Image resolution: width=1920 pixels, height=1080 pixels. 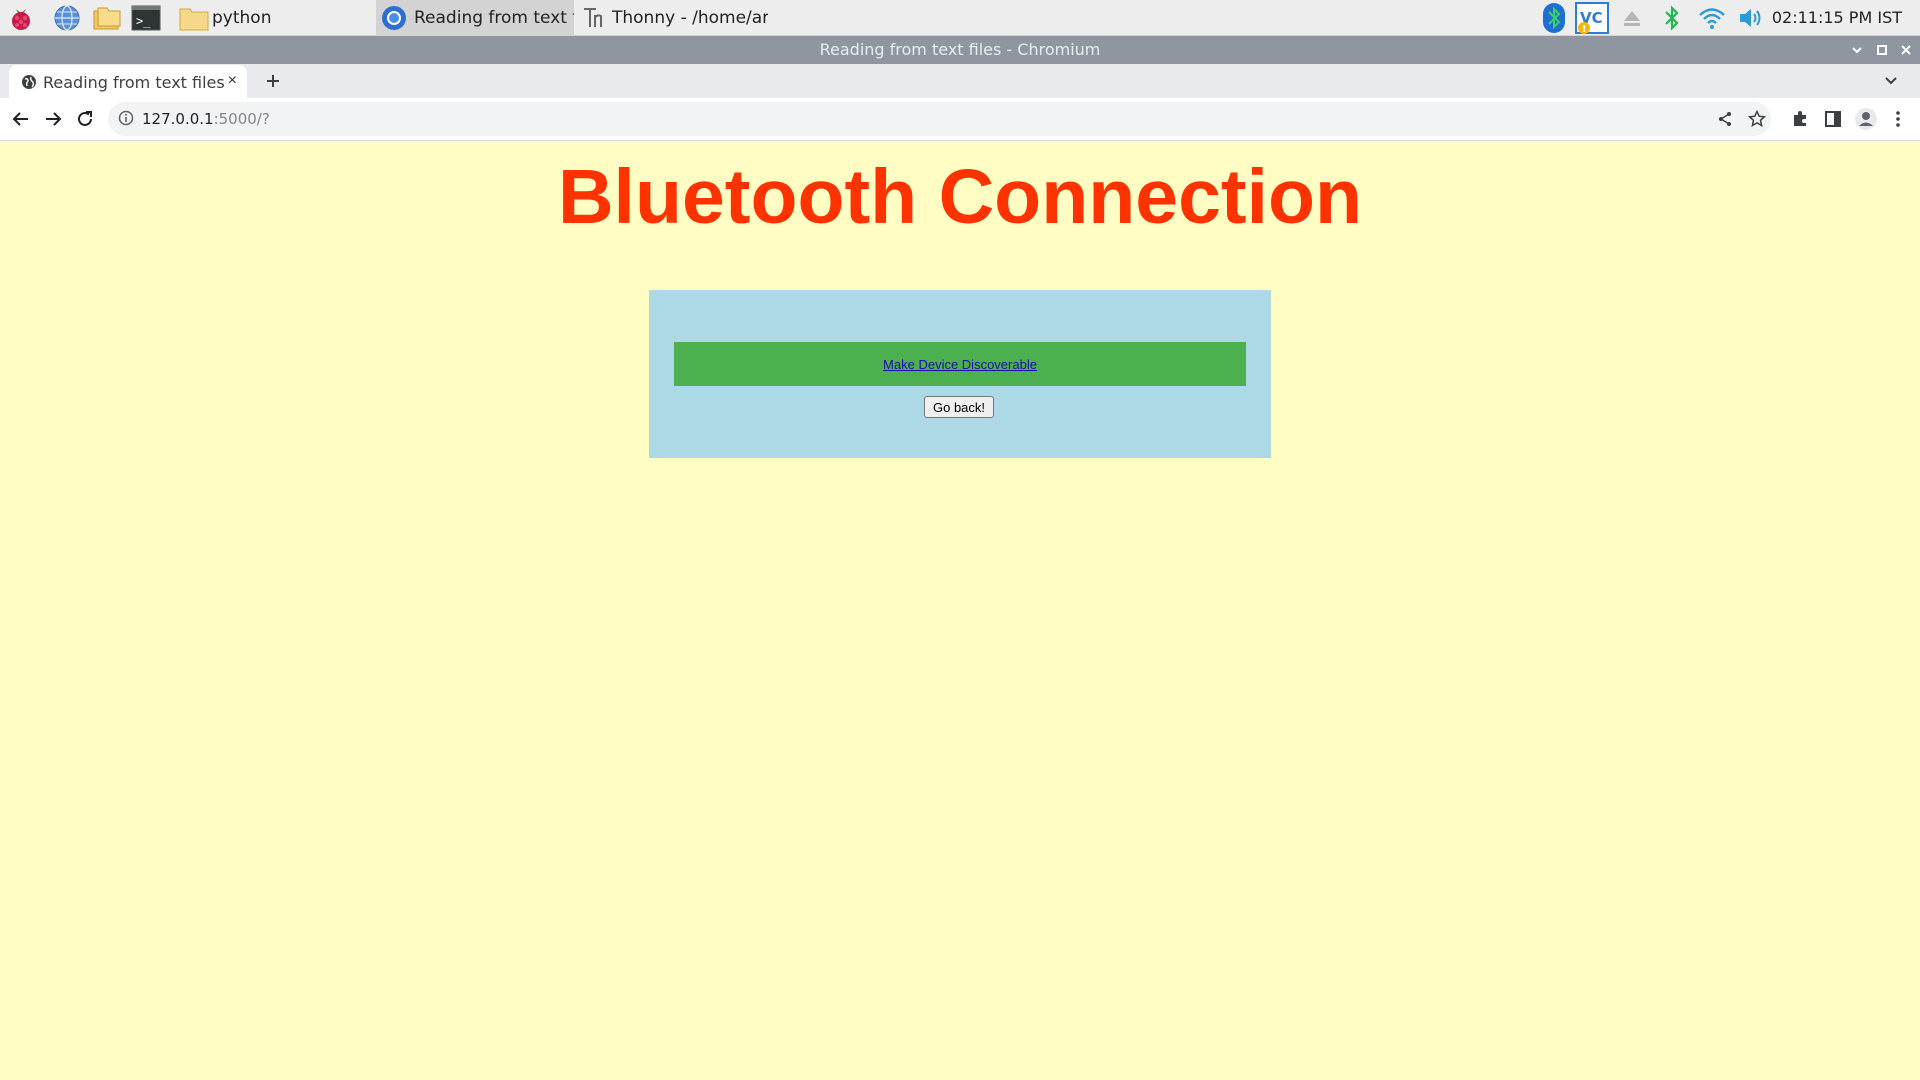 I want to click on minimize-button, so click(x=1857, y=50).